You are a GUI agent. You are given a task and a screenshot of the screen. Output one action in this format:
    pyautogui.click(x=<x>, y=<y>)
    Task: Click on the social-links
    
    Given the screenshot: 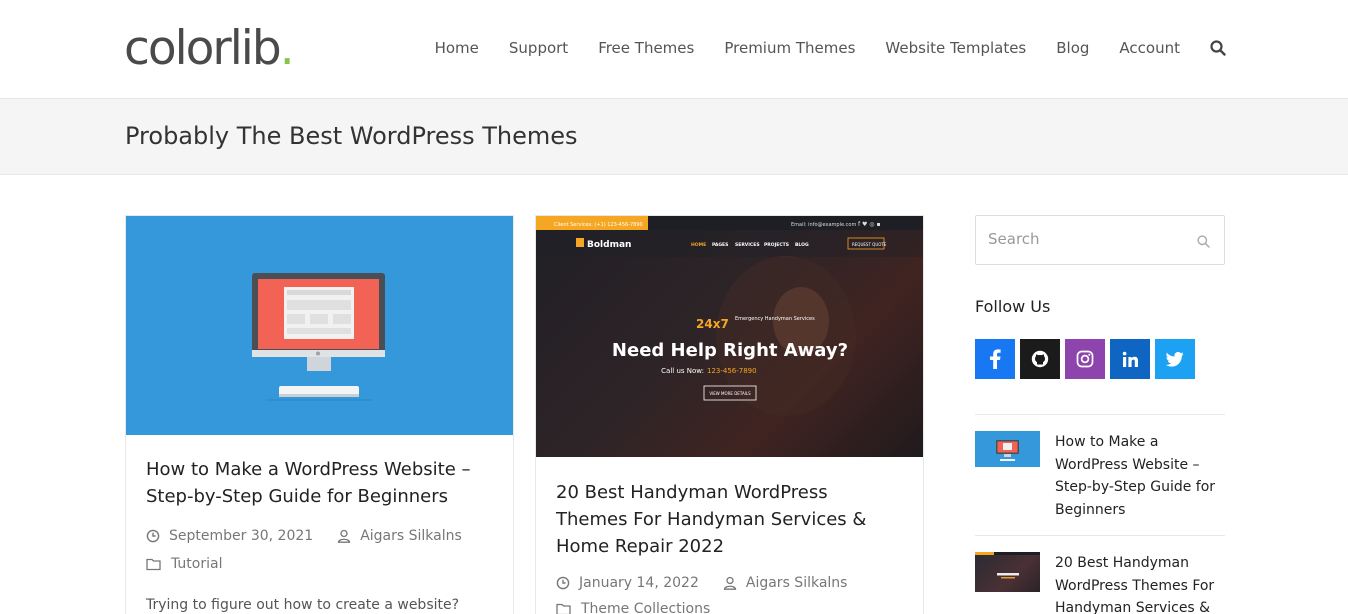 What is the action you would take?
    pyautogui.click(x=1087, y=359)
    